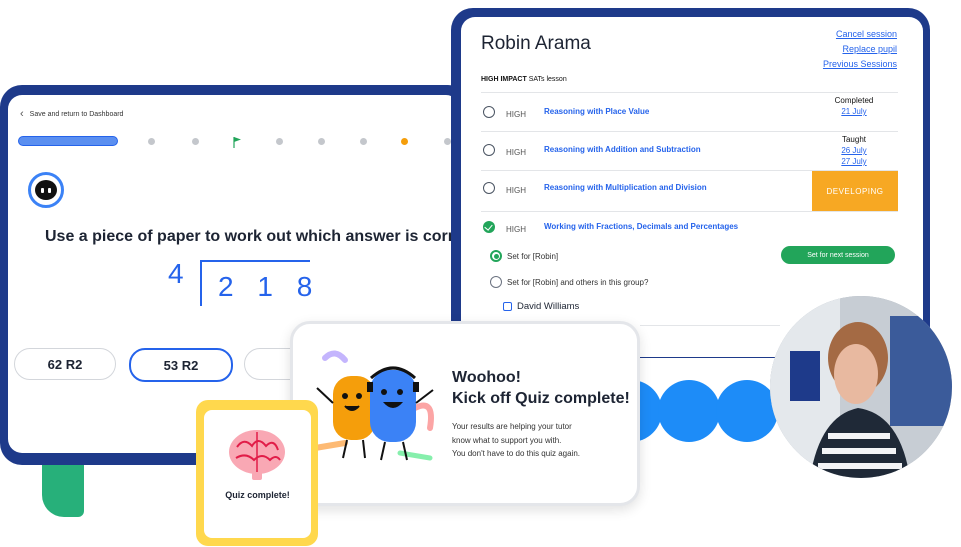 The height and width of the screenshot is (547, 961). Describe the element at coordinates (201, 283) in the screenshot. I see `division-bracket` at that location.